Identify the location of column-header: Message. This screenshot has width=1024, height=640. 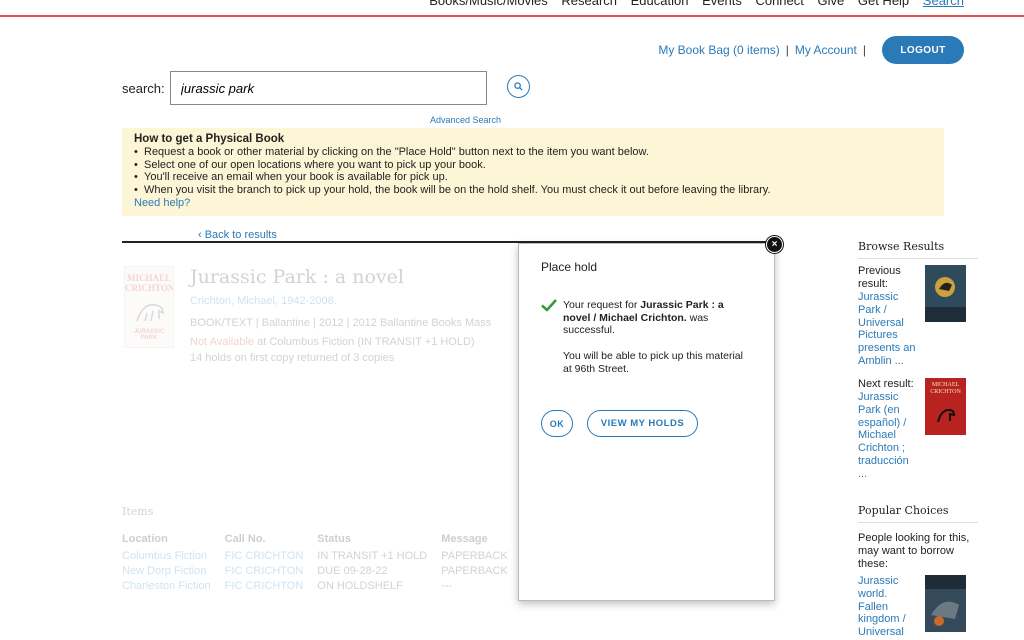
(464, 539).